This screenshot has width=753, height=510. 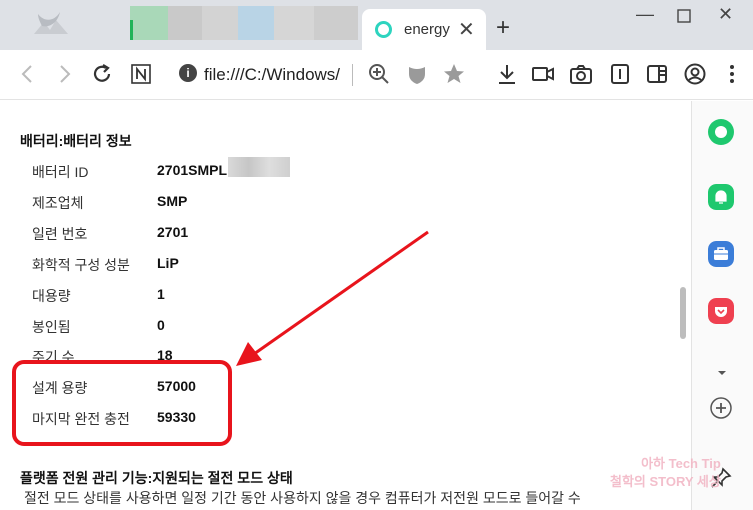 What do you see at coordinates (722, 373) in the screenshot?
I see `expand-down-icon` at bounding box center [722, 373].